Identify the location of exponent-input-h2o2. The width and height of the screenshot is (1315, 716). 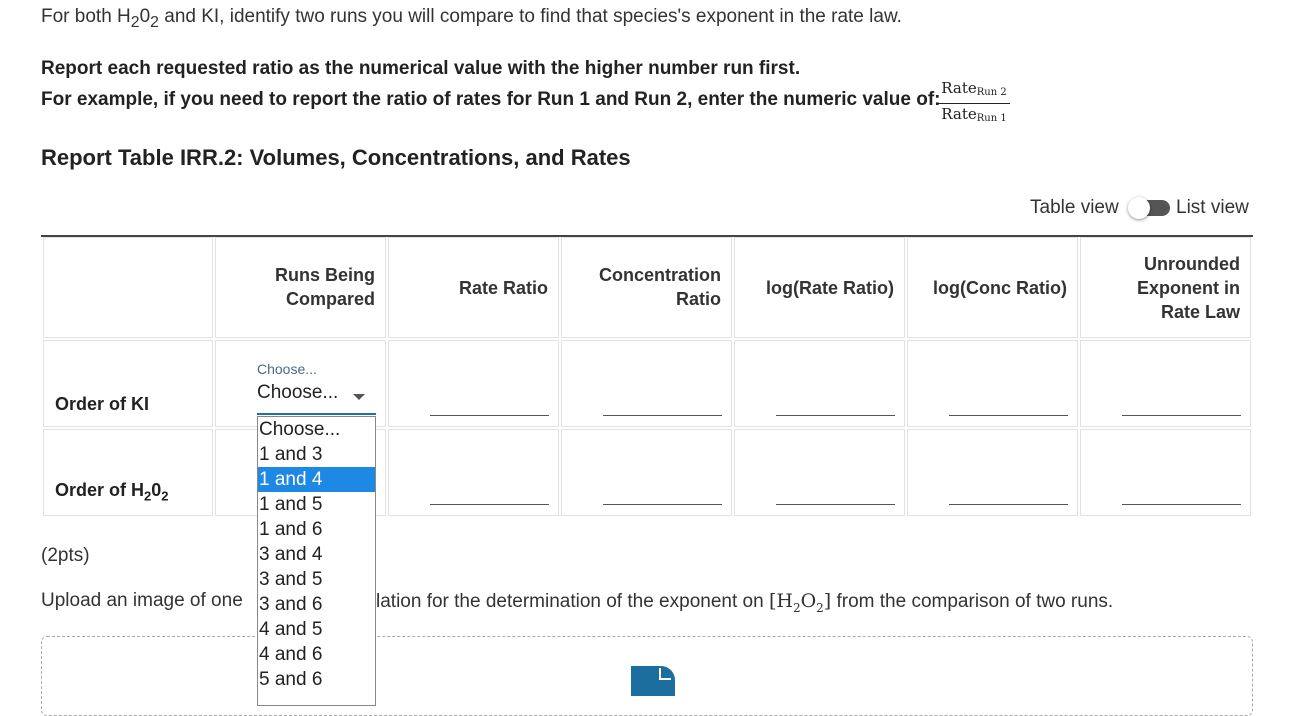
(1181, 504).